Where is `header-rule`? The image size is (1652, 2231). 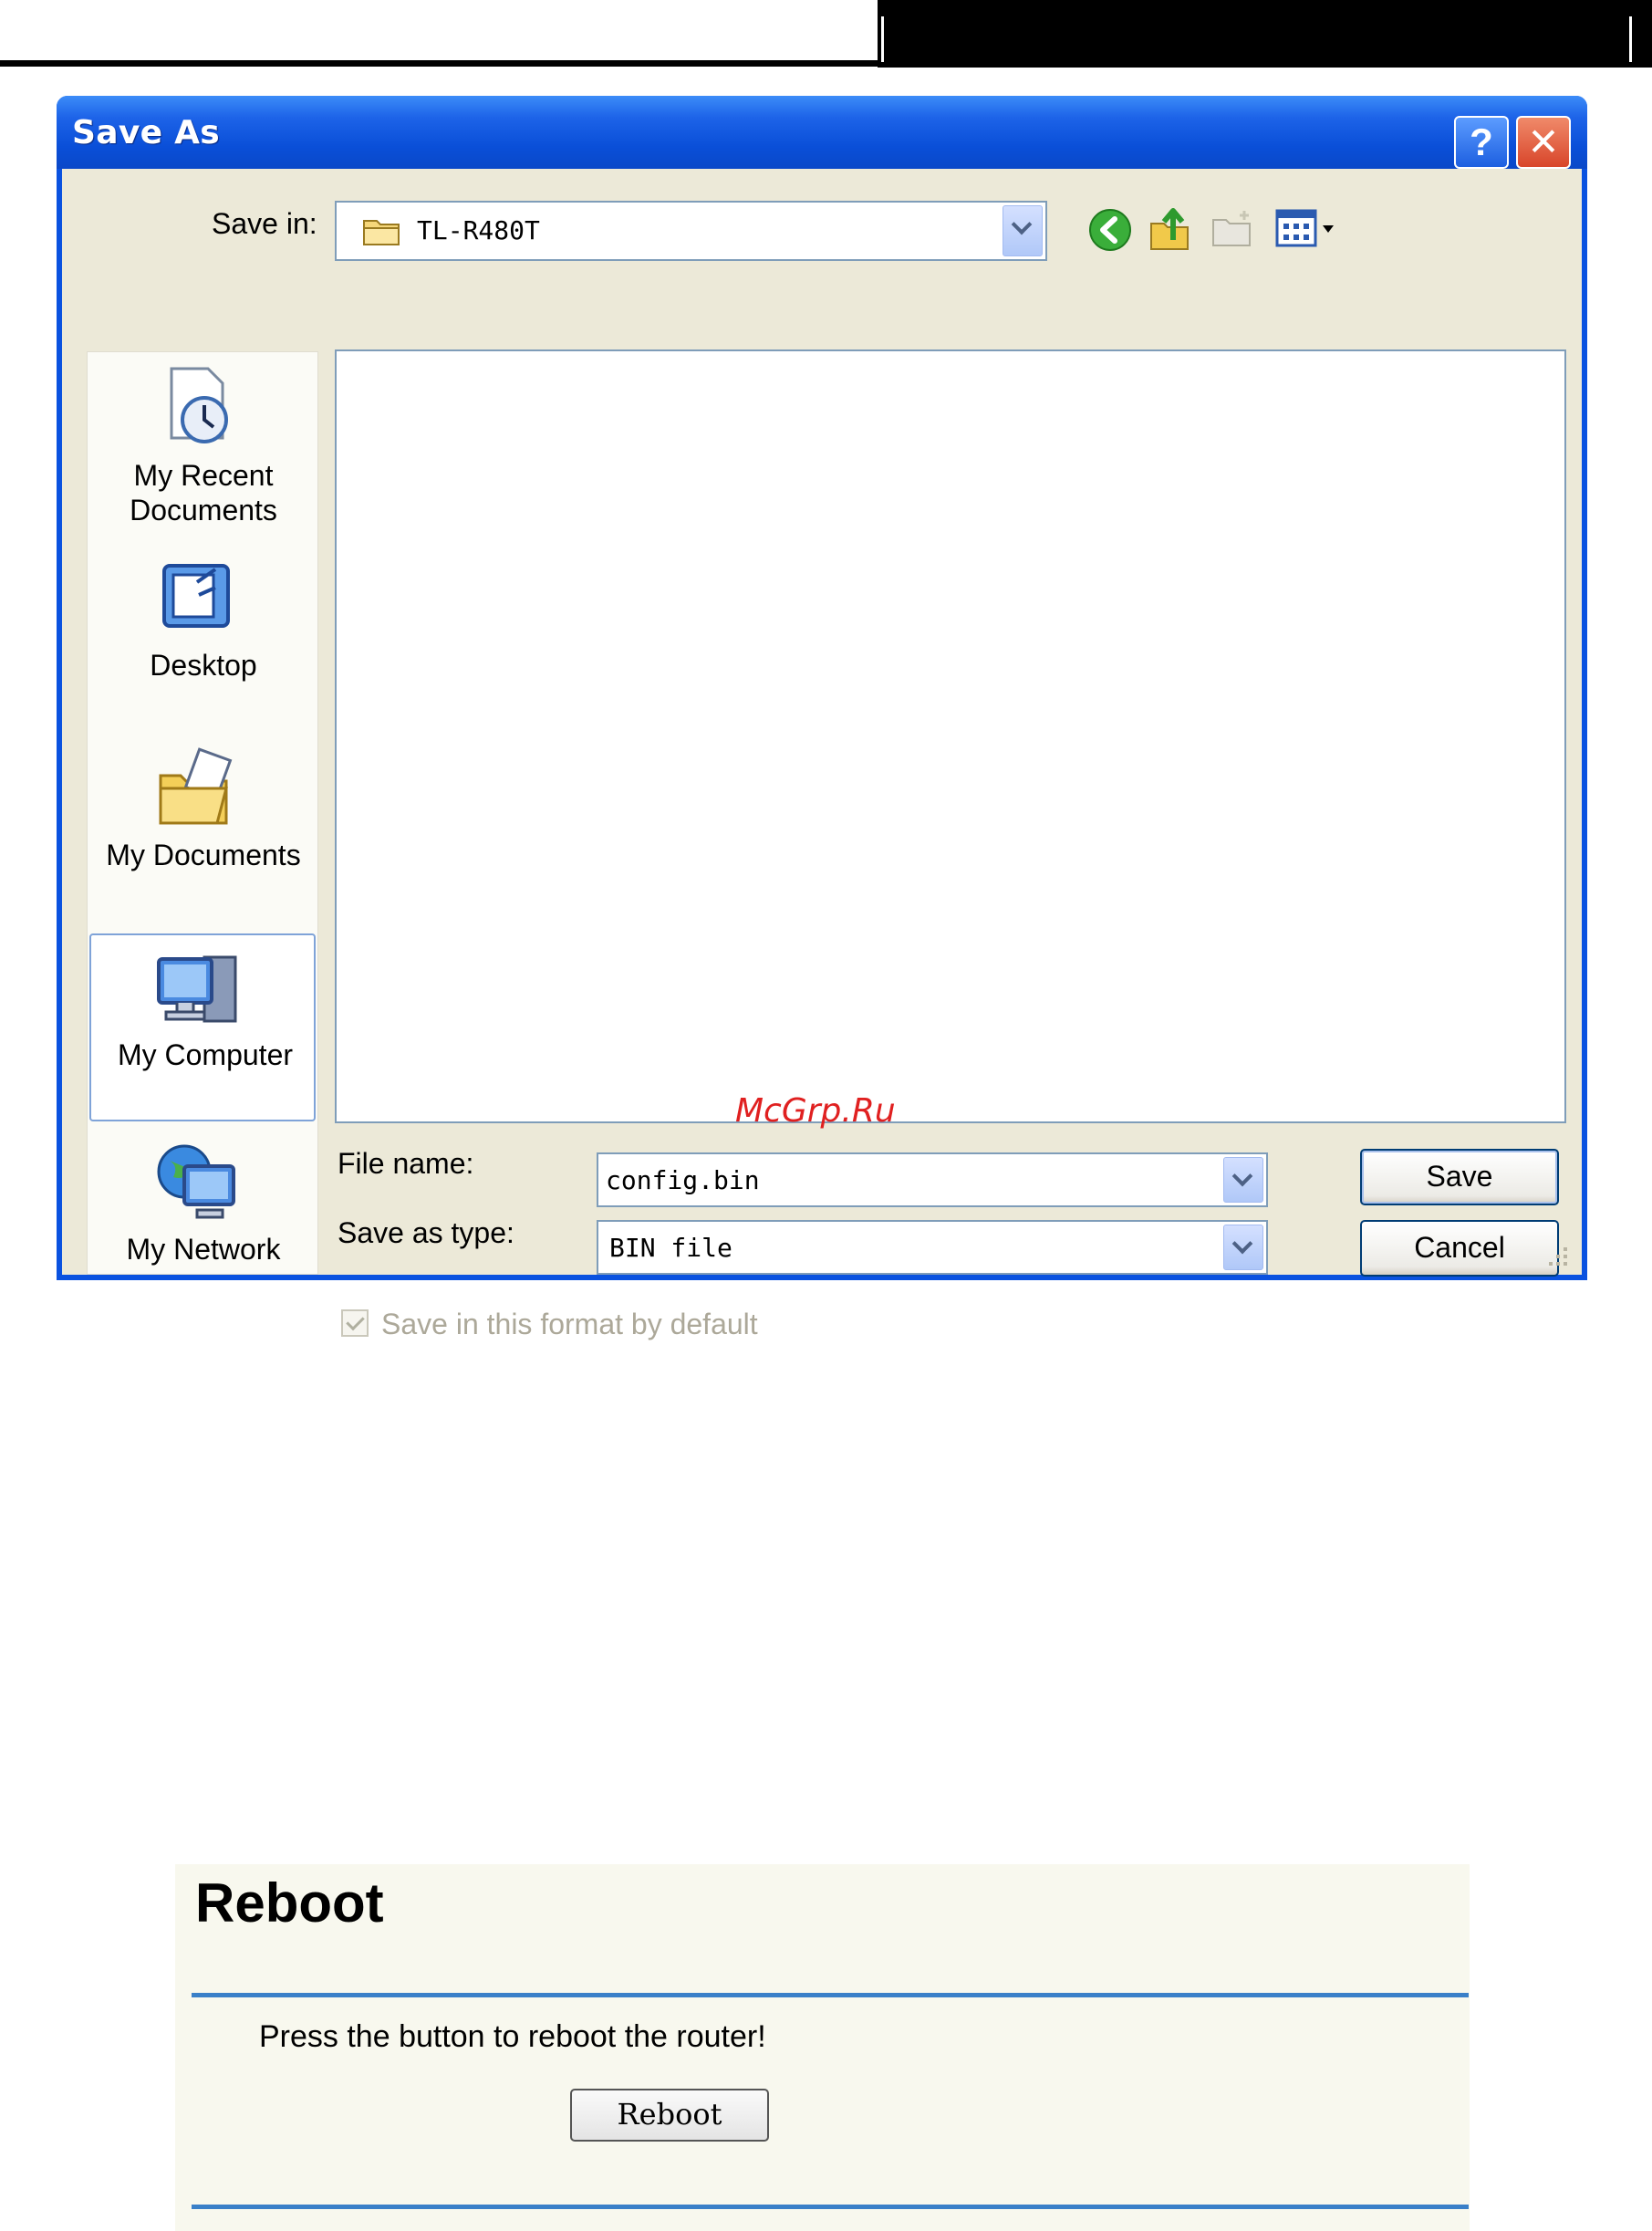
header-rule is located at coordinates (439, 64).